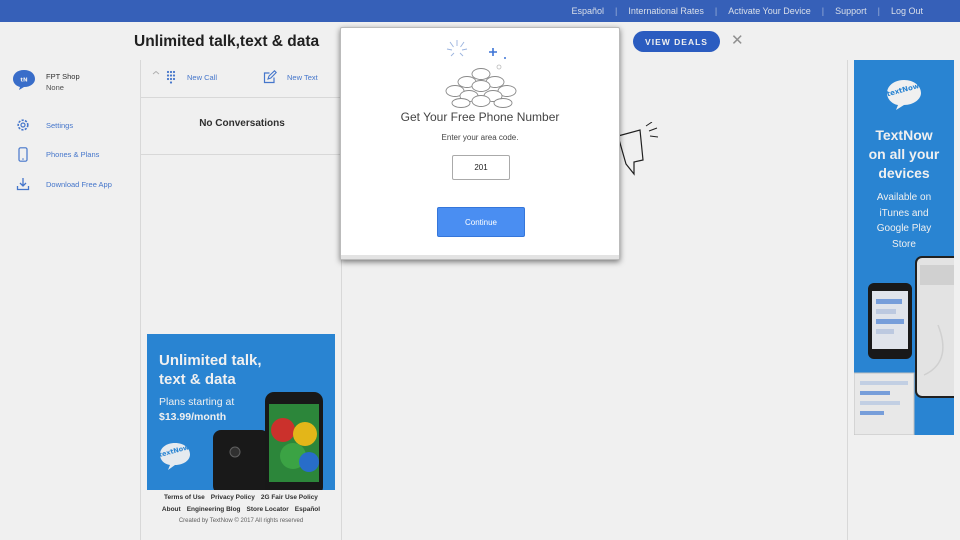 The image size is (960, 540). I want to click on area-code-input, so click(481, 167).